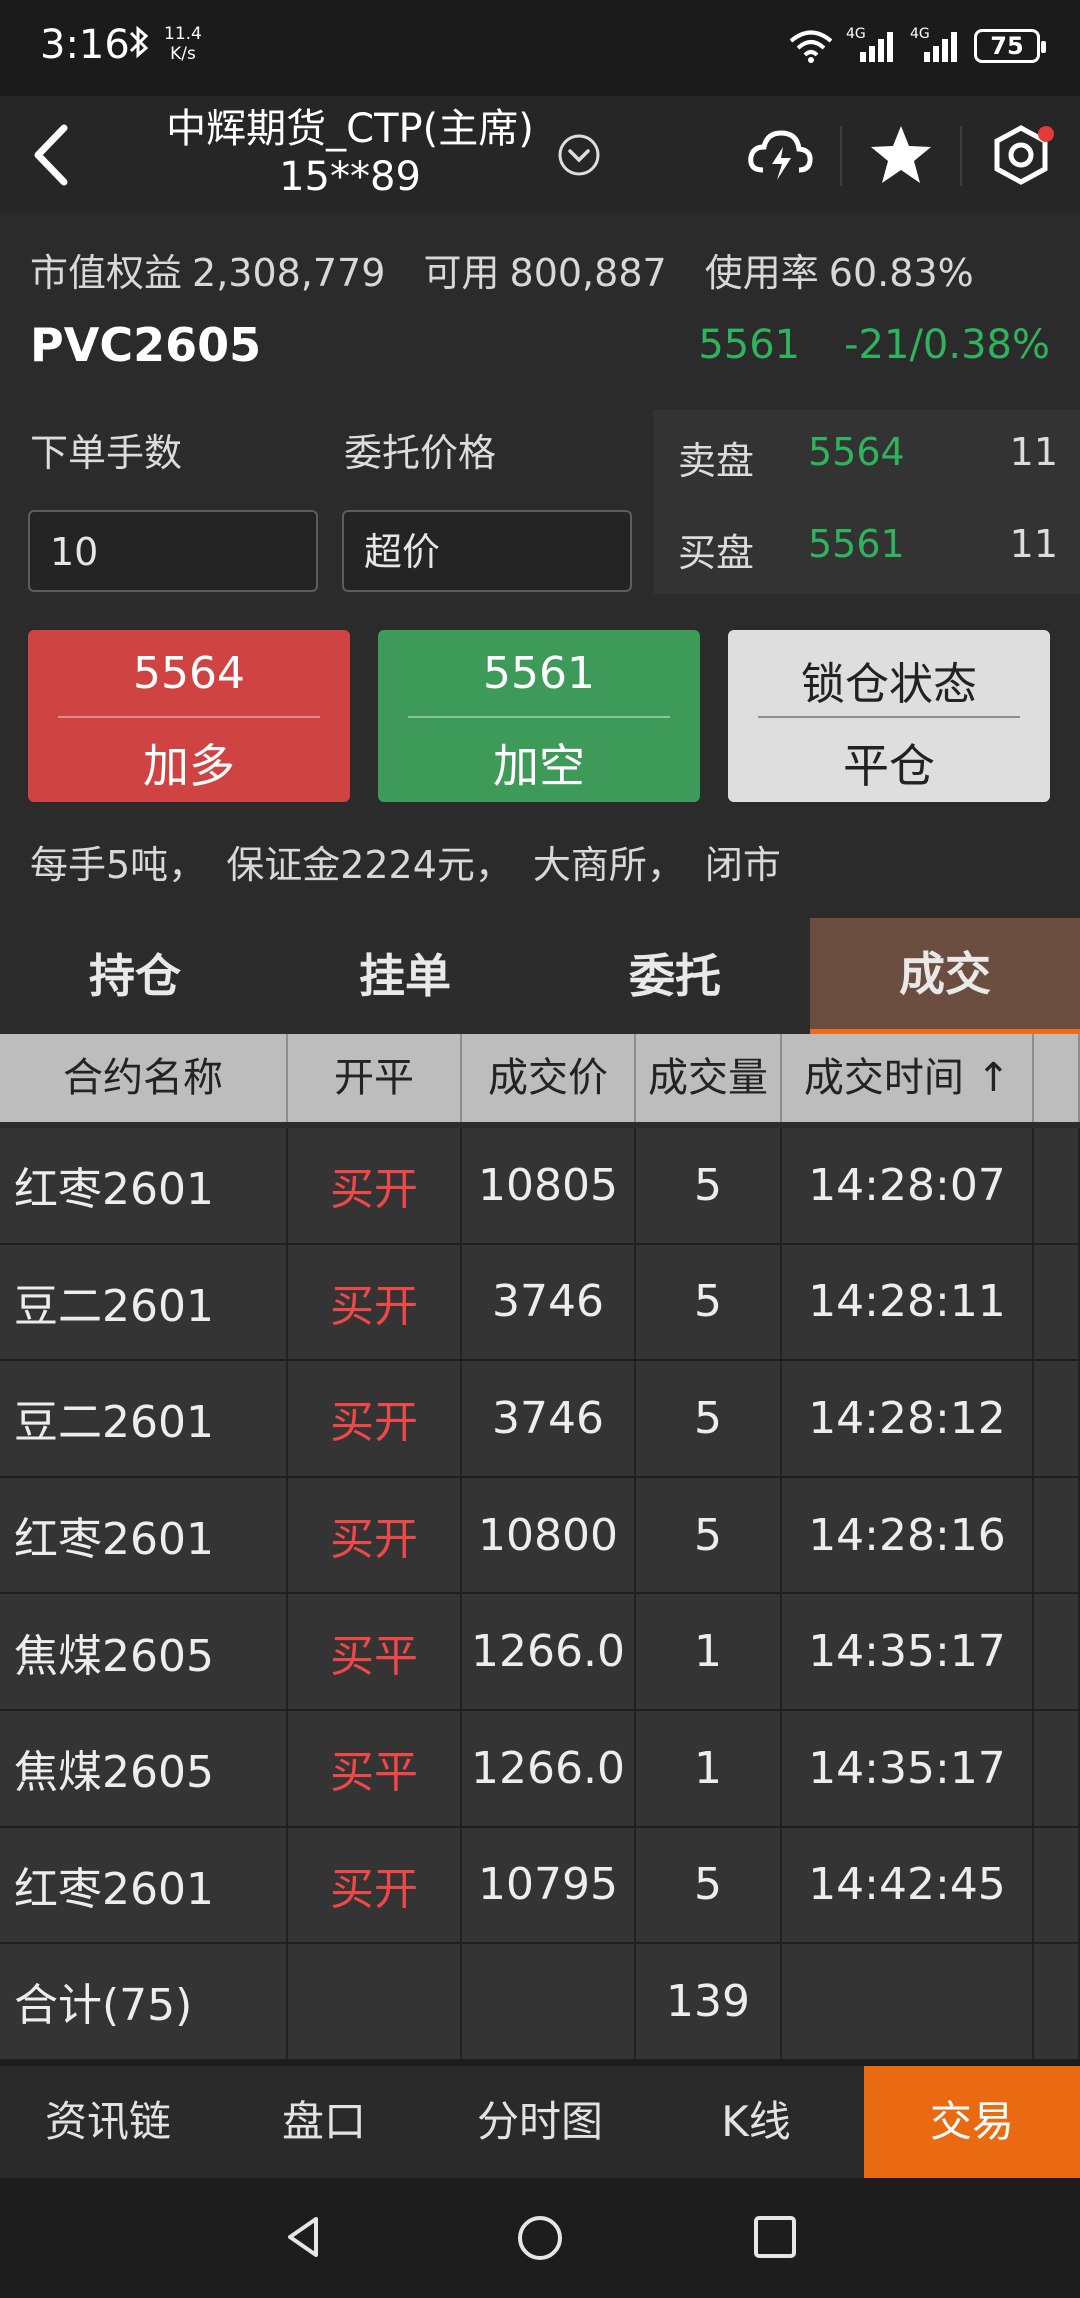 The image size is (1080, 2298). I want to click on star-icon, so click(901, 155).